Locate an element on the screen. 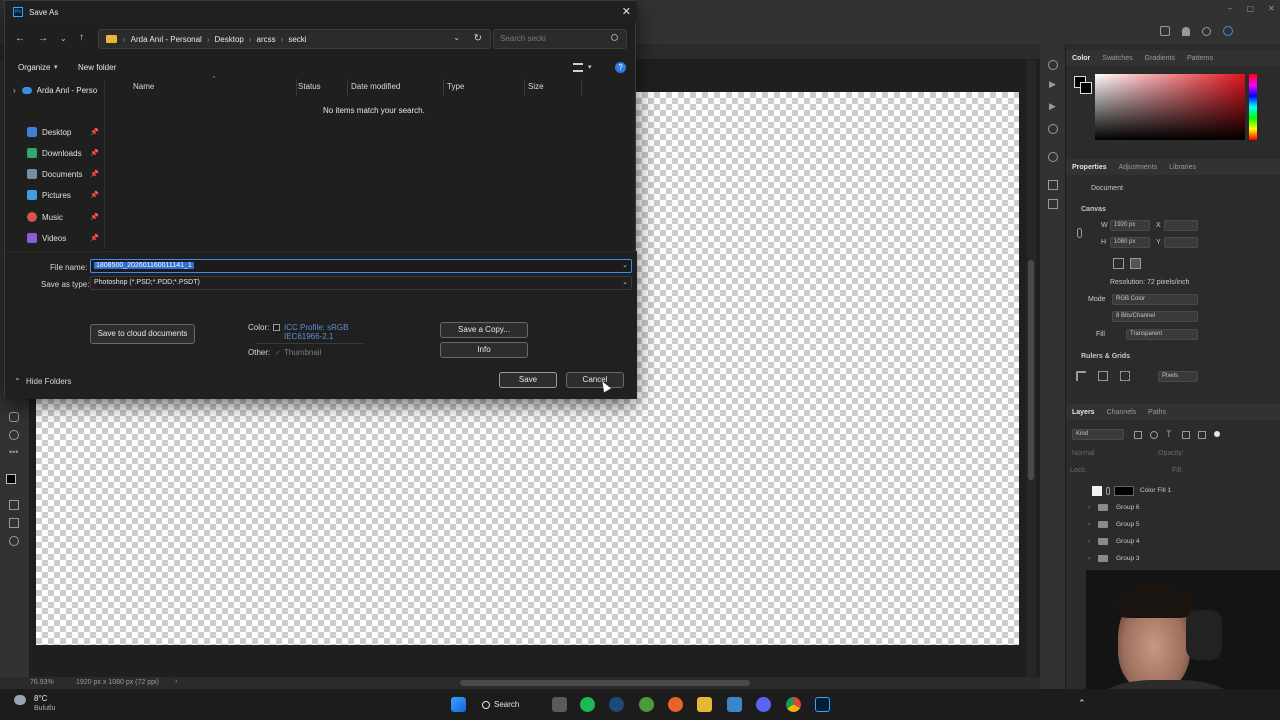 The height and width of the screenshot is (720, 1280). fill-opacity-label: Fill: is located at coordinates (1177, 470).